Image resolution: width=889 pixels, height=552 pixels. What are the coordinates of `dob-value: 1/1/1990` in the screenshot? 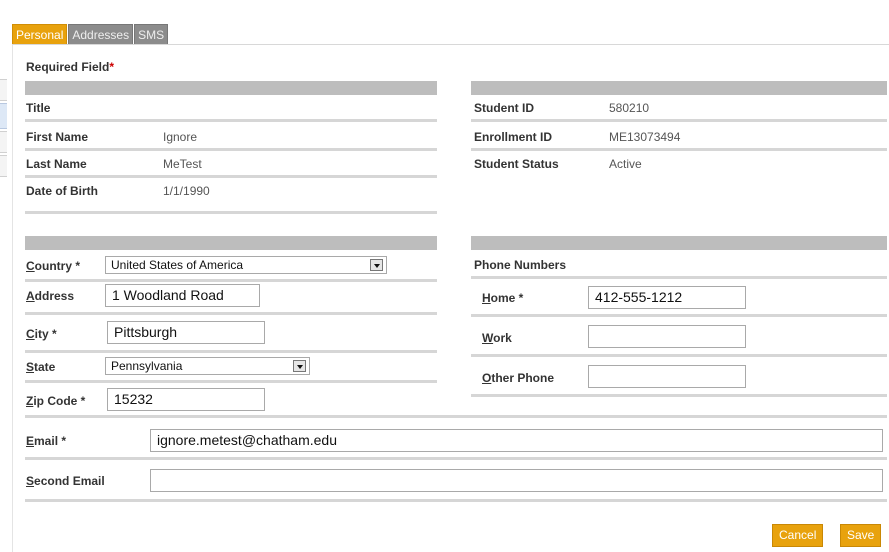 It's located at (186, 191).